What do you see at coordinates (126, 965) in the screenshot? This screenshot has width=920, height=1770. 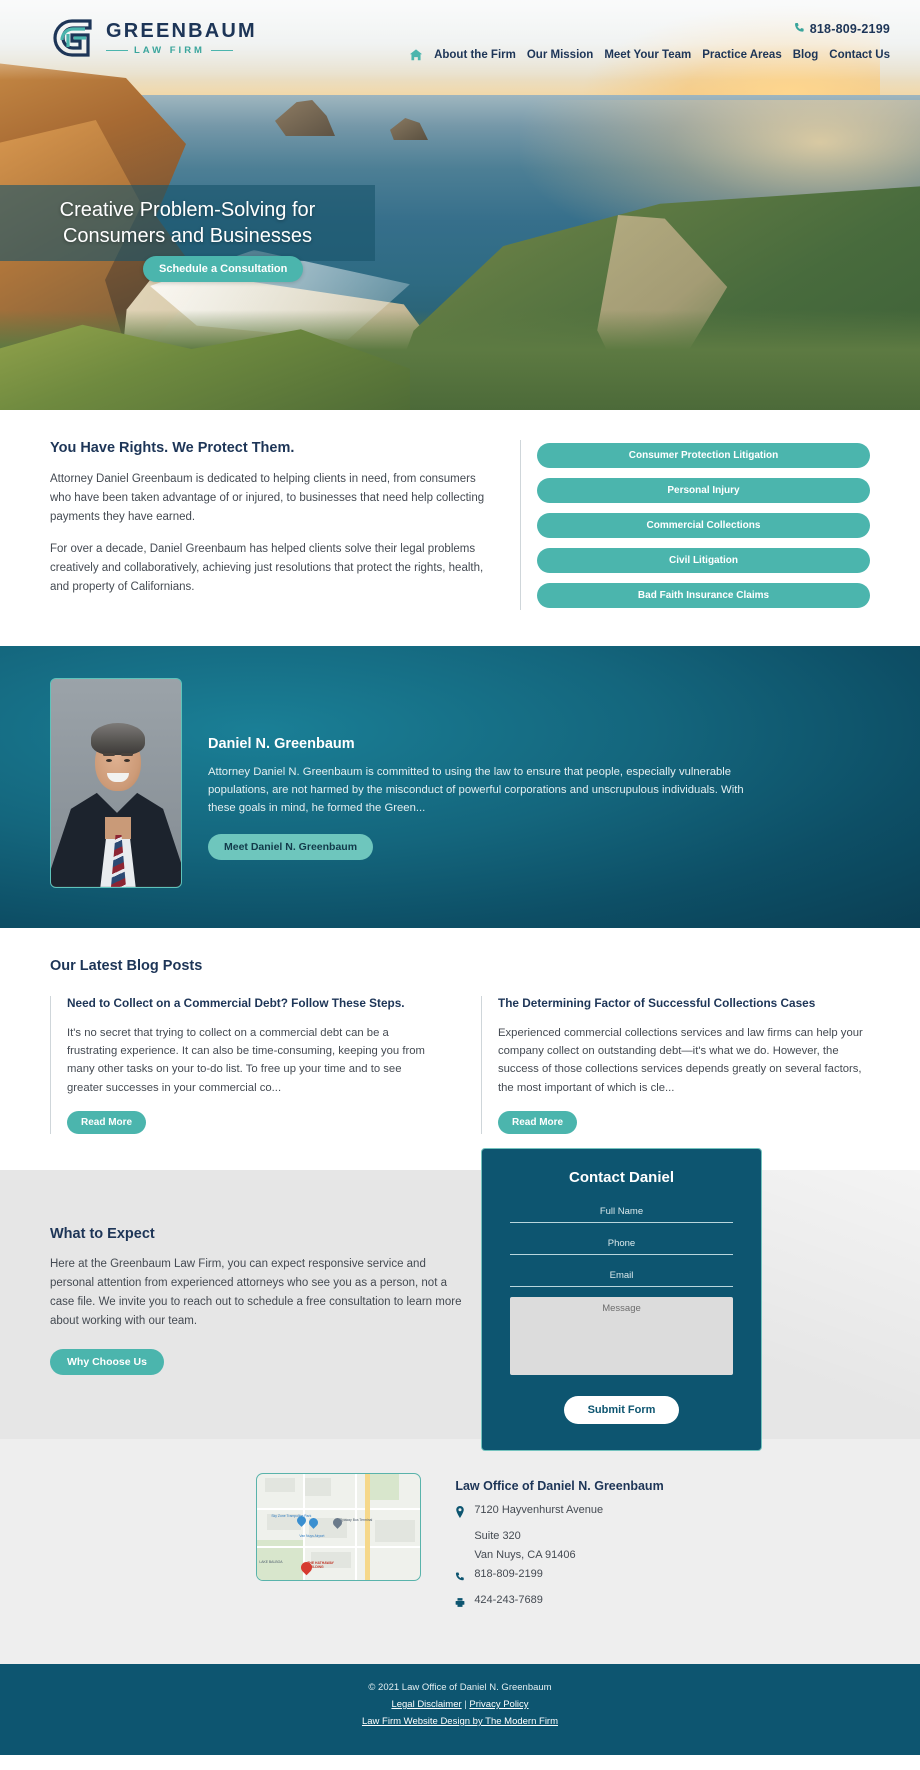 I see `blog-heading: Our Latest Blog Posts` at bounding box center [126, 965].